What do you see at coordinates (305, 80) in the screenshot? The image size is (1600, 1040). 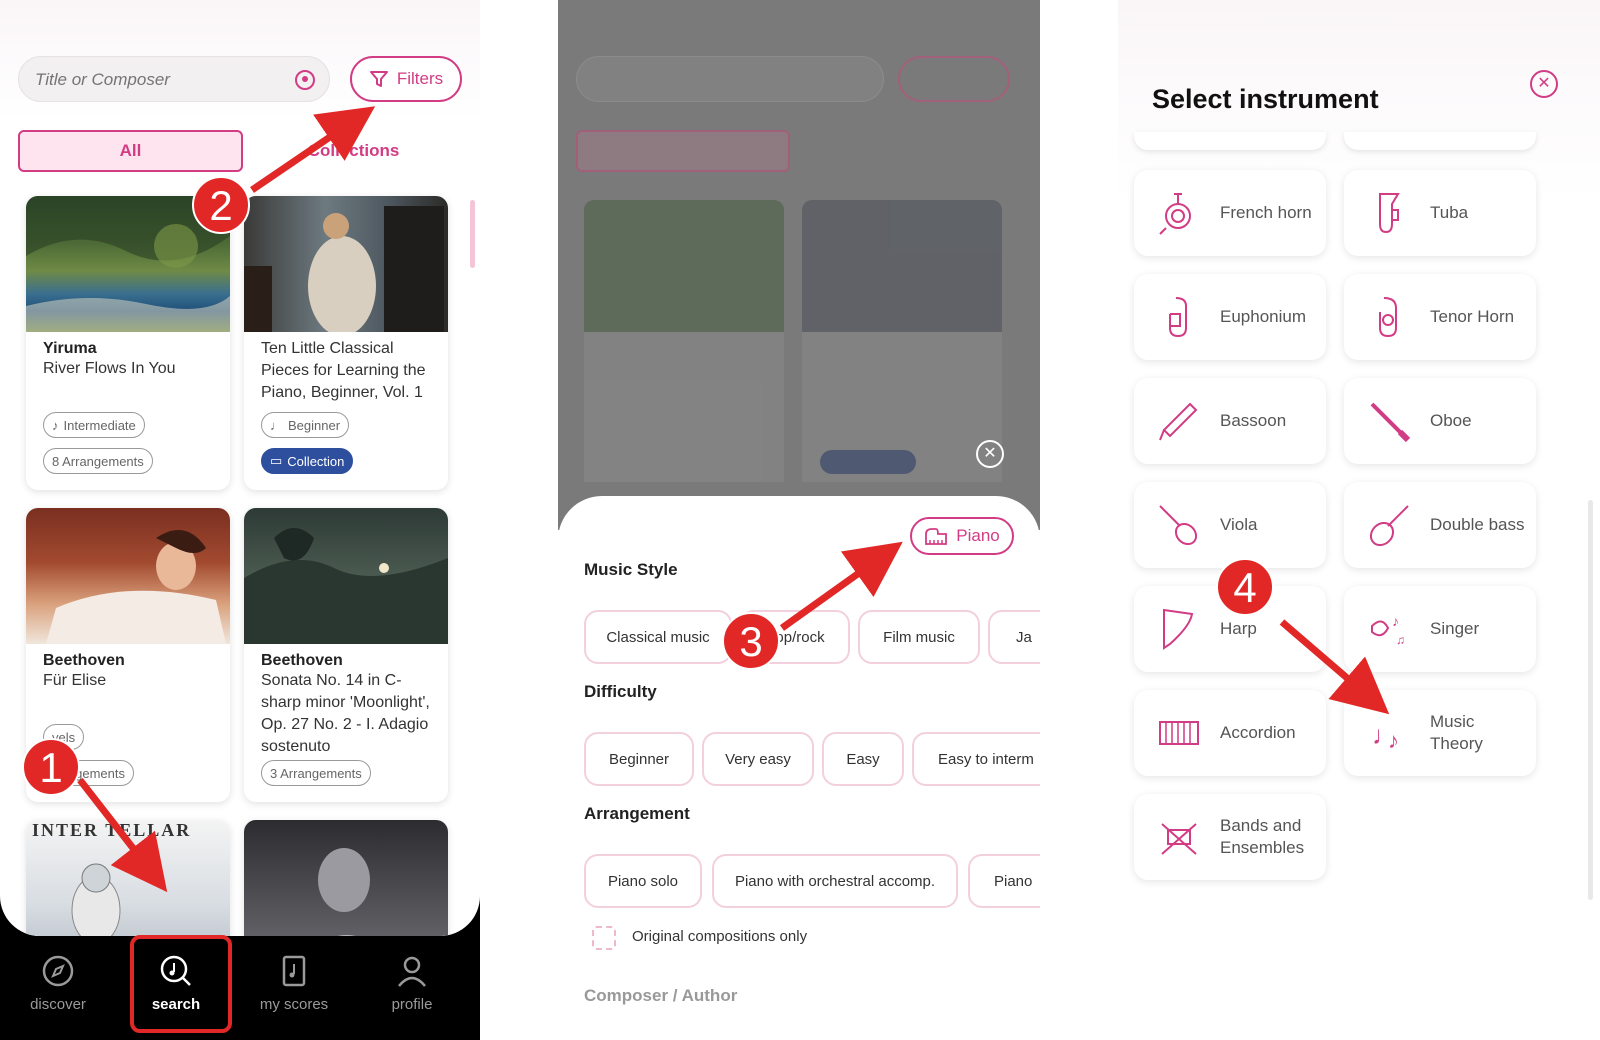 I see `music-search-icon` at bounding box center [305, 80].